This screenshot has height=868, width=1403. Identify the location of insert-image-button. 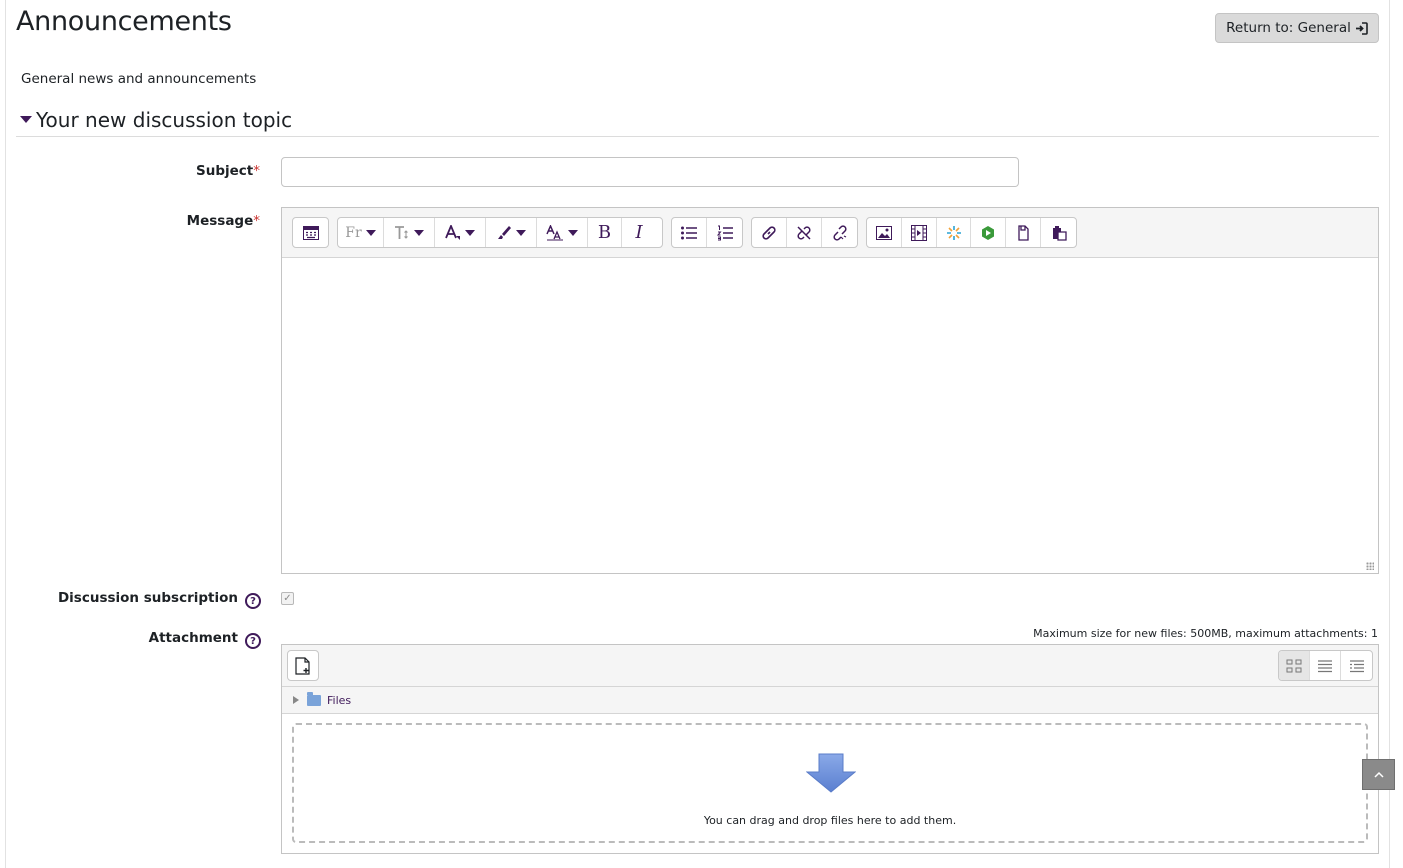
(884, 232).